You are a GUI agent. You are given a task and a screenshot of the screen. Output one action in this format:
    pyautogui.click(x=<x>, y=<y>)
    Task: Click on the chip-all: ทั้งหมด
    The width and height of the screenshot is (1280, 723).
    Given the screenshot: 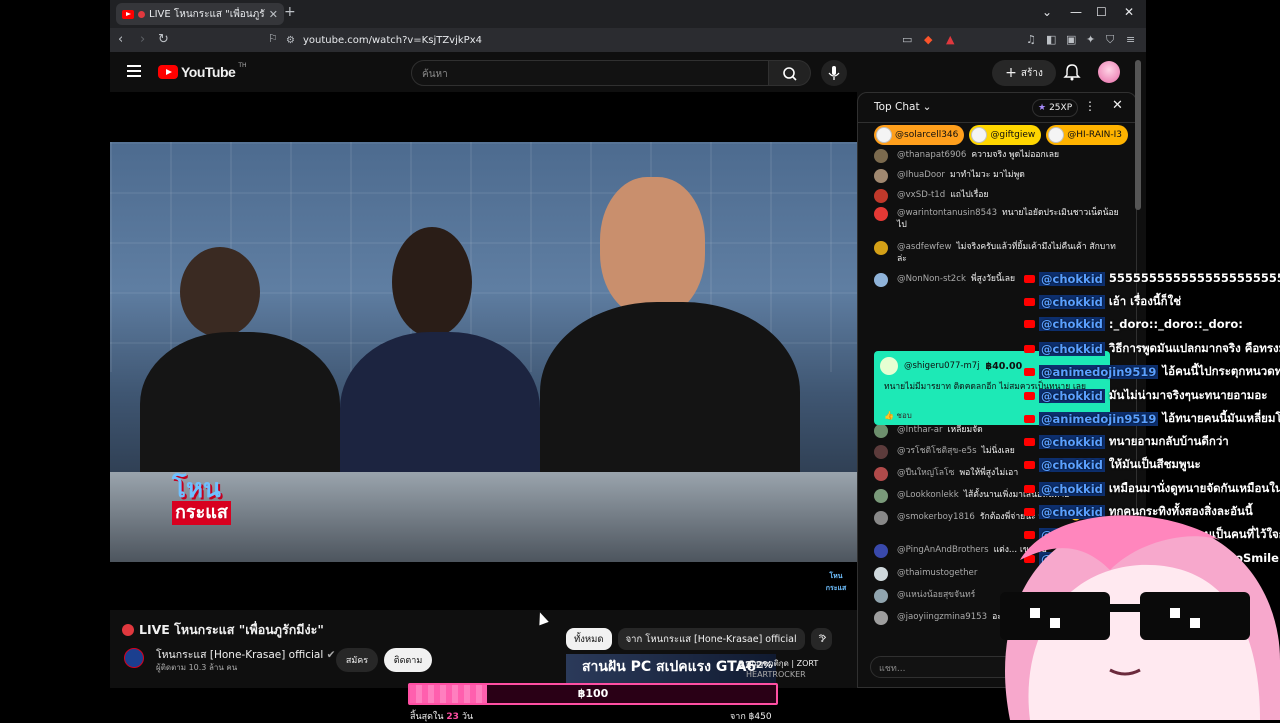 What is the action you would take?
    pyautogui.click(x=589, y=639)
    